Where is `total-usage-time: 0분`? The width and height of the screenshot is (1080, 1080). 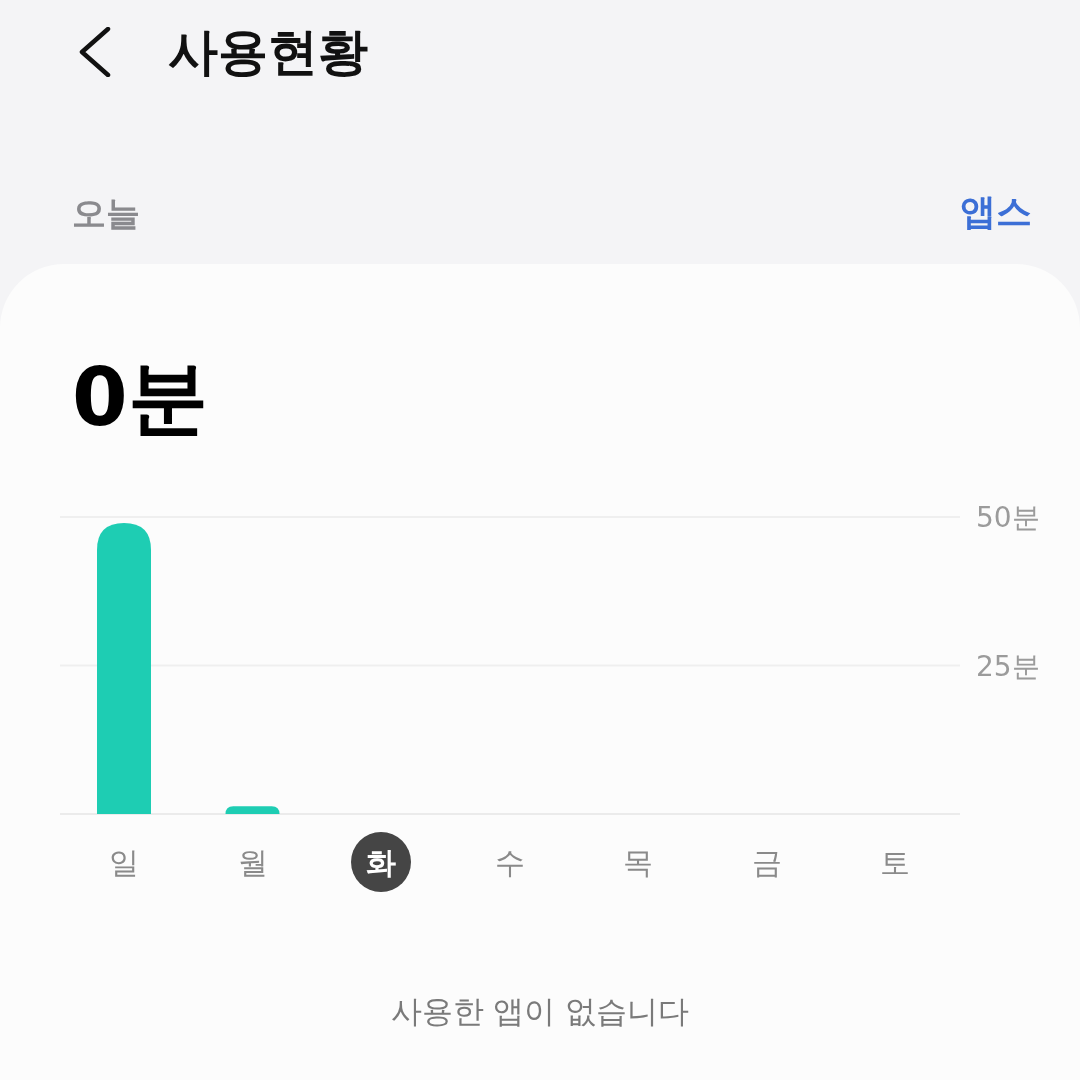
total-usage-time: 0분 is located at coordinates (140, 397).